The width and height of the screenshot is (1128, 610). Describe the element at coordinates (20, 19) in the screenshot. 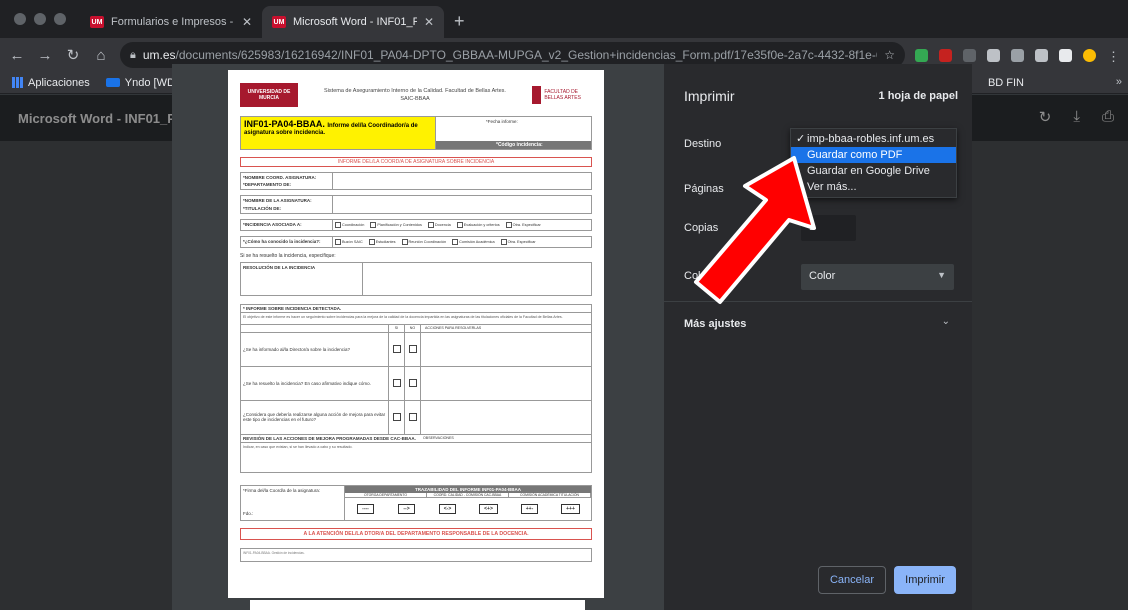

I see `close-window-button` at that location.